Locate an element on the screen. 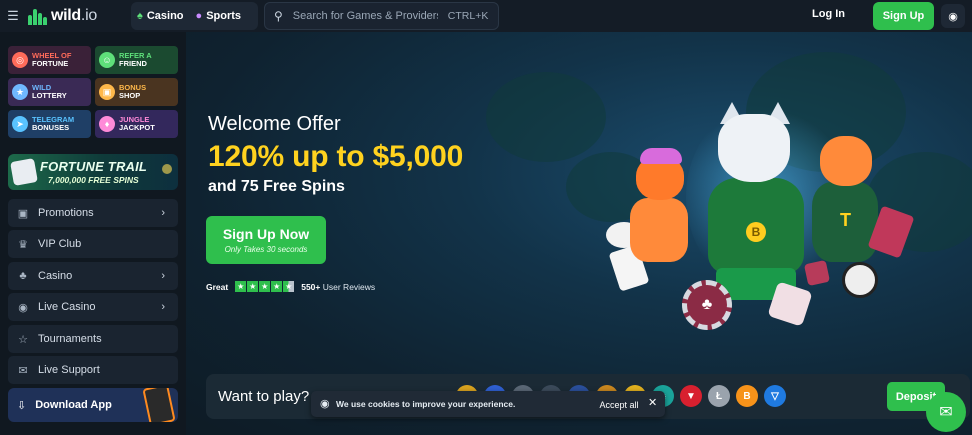 This screenshot has height=435, width=972. logo-mark-icon is located at coordinates (38, 16).